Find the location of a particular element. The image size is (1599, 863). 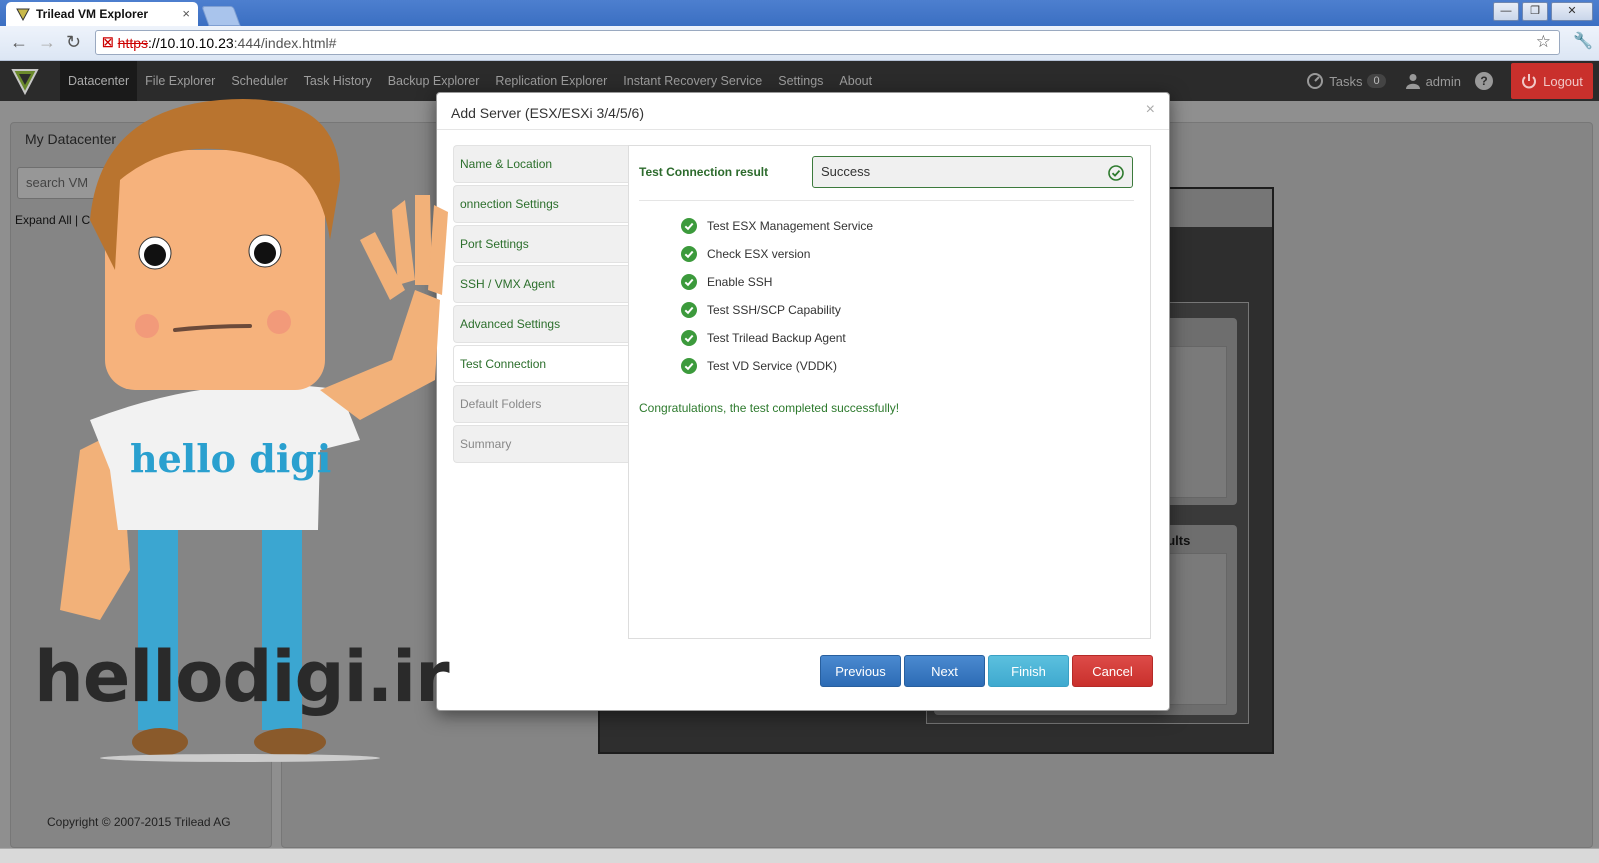

check-item: Check ESX version is located at coordinates (777, 254).